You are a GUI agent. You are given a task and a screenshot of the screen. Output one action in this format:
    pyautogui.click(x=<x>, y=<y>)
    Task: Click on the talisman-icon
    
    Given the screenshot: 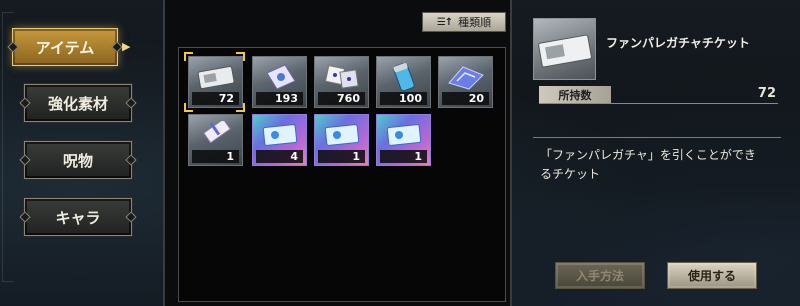 What is the action you would take?
    pyautogui.click(x=217, y=132)
    